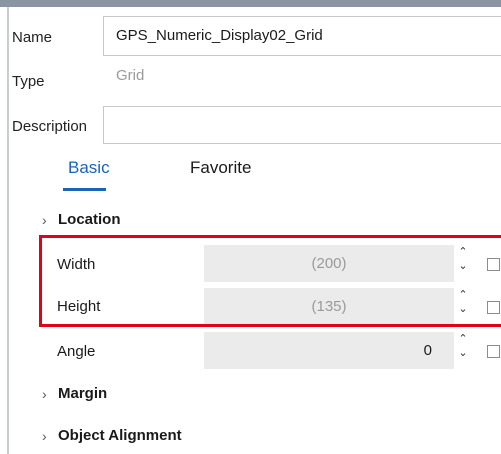 This screenshot has height=454, width=501. I want to click on tab-basic-indicator, so click(84, 189).